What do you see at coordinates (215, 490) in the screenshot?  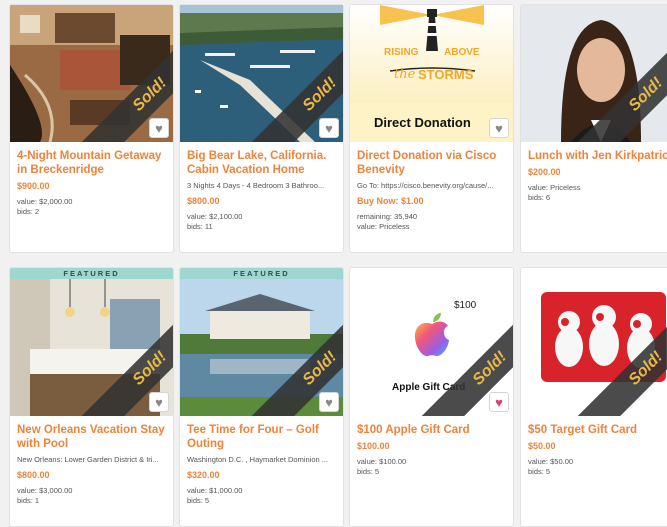 I see `item-value: value: $1,000.00` at bounding box center [215, 490].